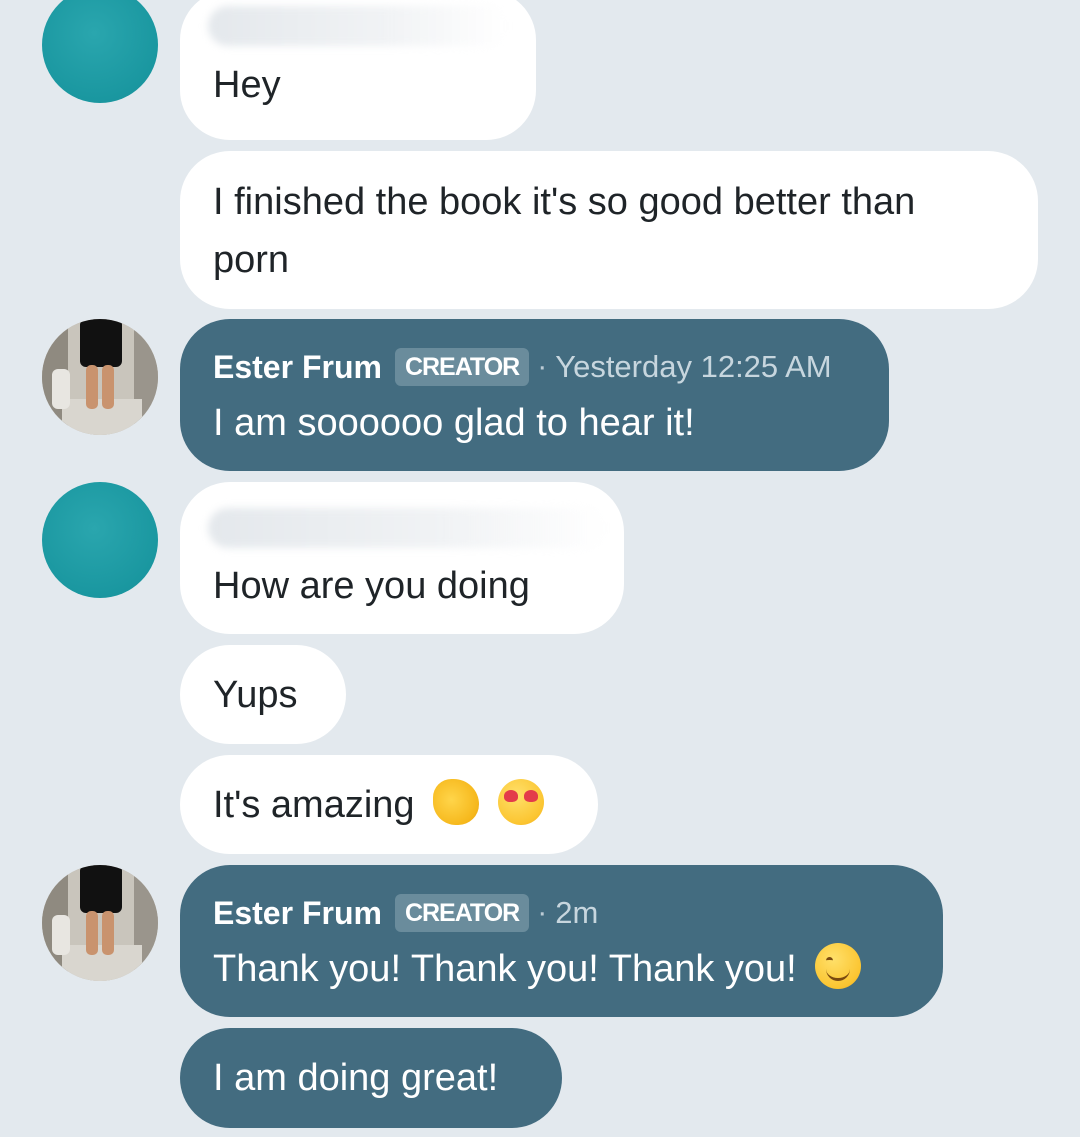  I want to click on message-meta: Ester Frum CREATOR · Yesterday 12:25 AM, so click(522, 367).